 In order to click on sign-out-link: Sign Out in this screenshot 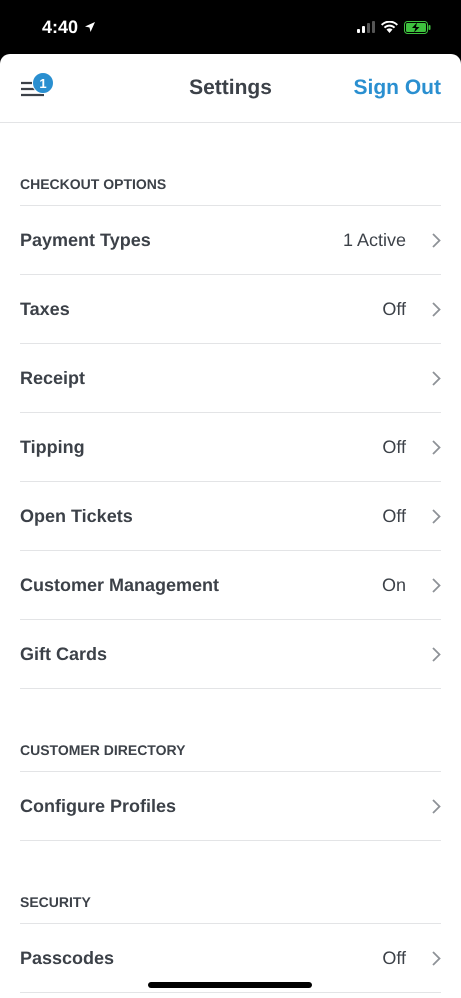, I will do `click(397, 88)`.